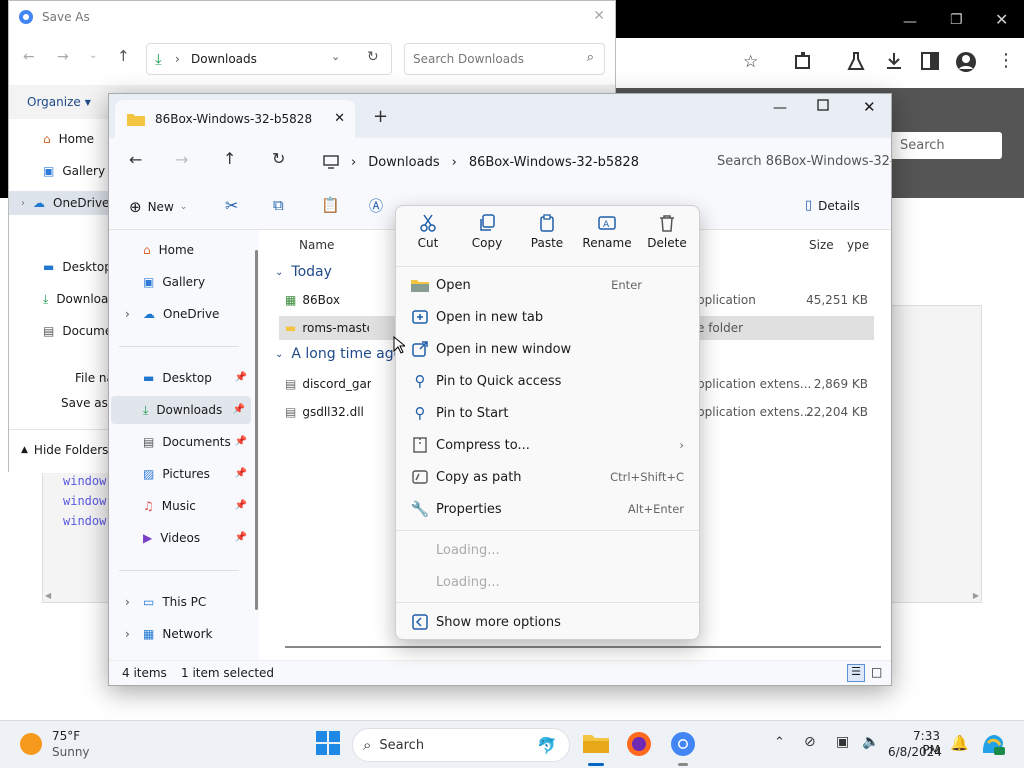 Image resolution: width=1024 pixels, height=768 pixels. What do you see at coordinates (1006, 60) in the screenshot?
I see `chrome-menu-icon: ⋮` at bounding box center [1006, 60].